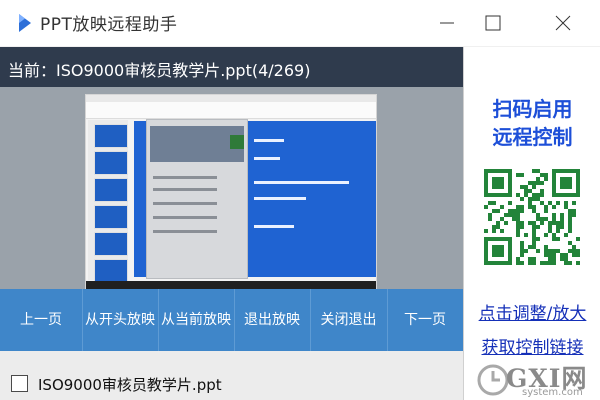 The image size is (600, 400). I want to click on file-checkbox, so click(19, 383).